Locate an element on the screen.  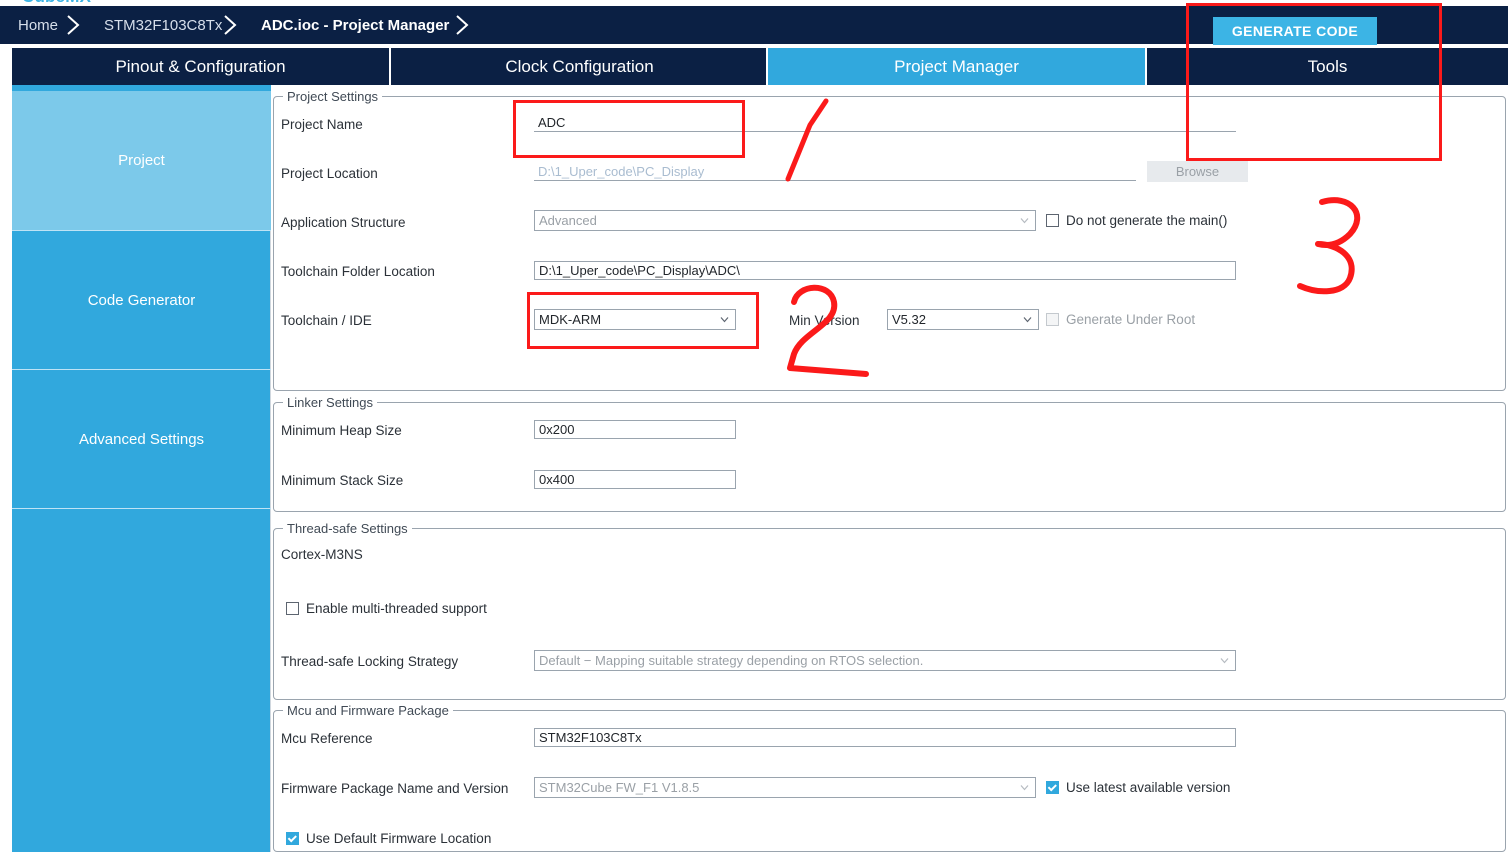
toolchain-ide-value: MDK-ARM is located at coordinates (570, 319).